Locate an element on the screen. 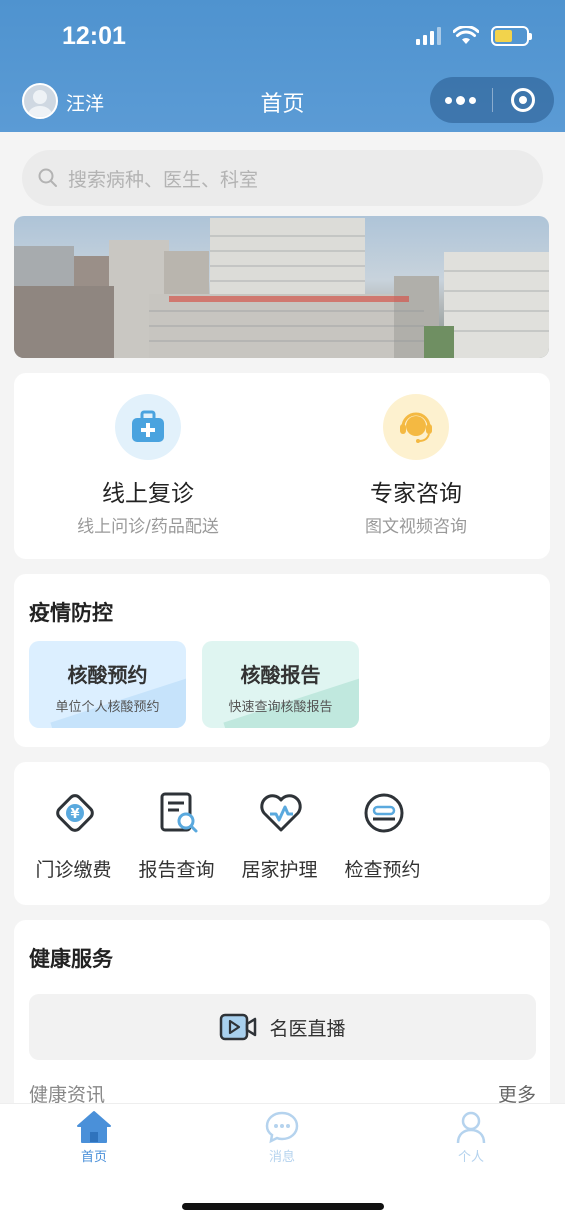 This screenshot has height=1222, width=565. service-label: 报告查询 is located at coordinates (176, 870).